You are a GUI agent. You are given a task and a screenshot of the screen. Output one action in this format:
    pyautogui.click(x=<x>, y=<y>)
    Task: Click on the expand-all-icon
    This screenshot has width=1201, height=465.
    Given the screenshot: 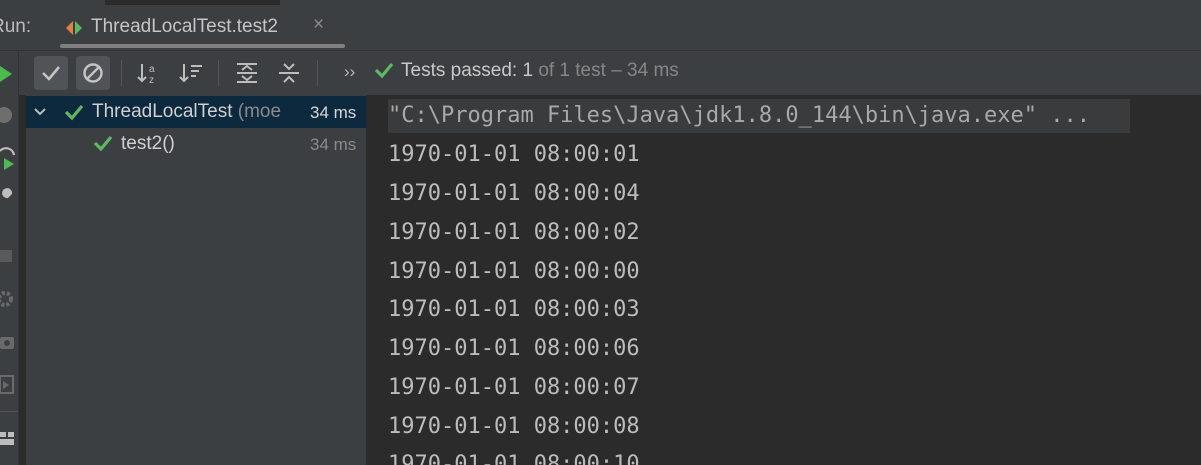 What is the action you would take?
    pyautogui.click(x=247, y=73)
    